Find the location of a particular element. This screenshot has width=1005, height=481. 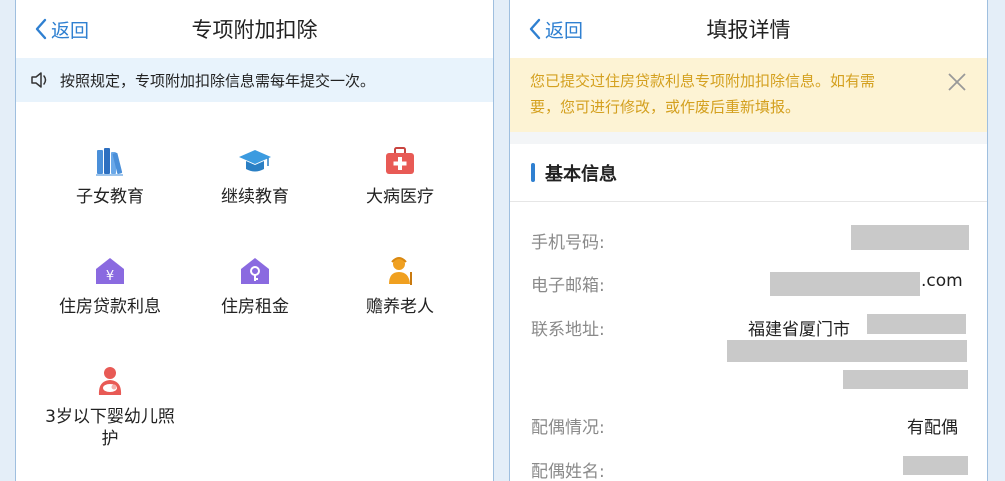

top-bar: 返回 专项附加扣除 is located at coordinates (254, 29).